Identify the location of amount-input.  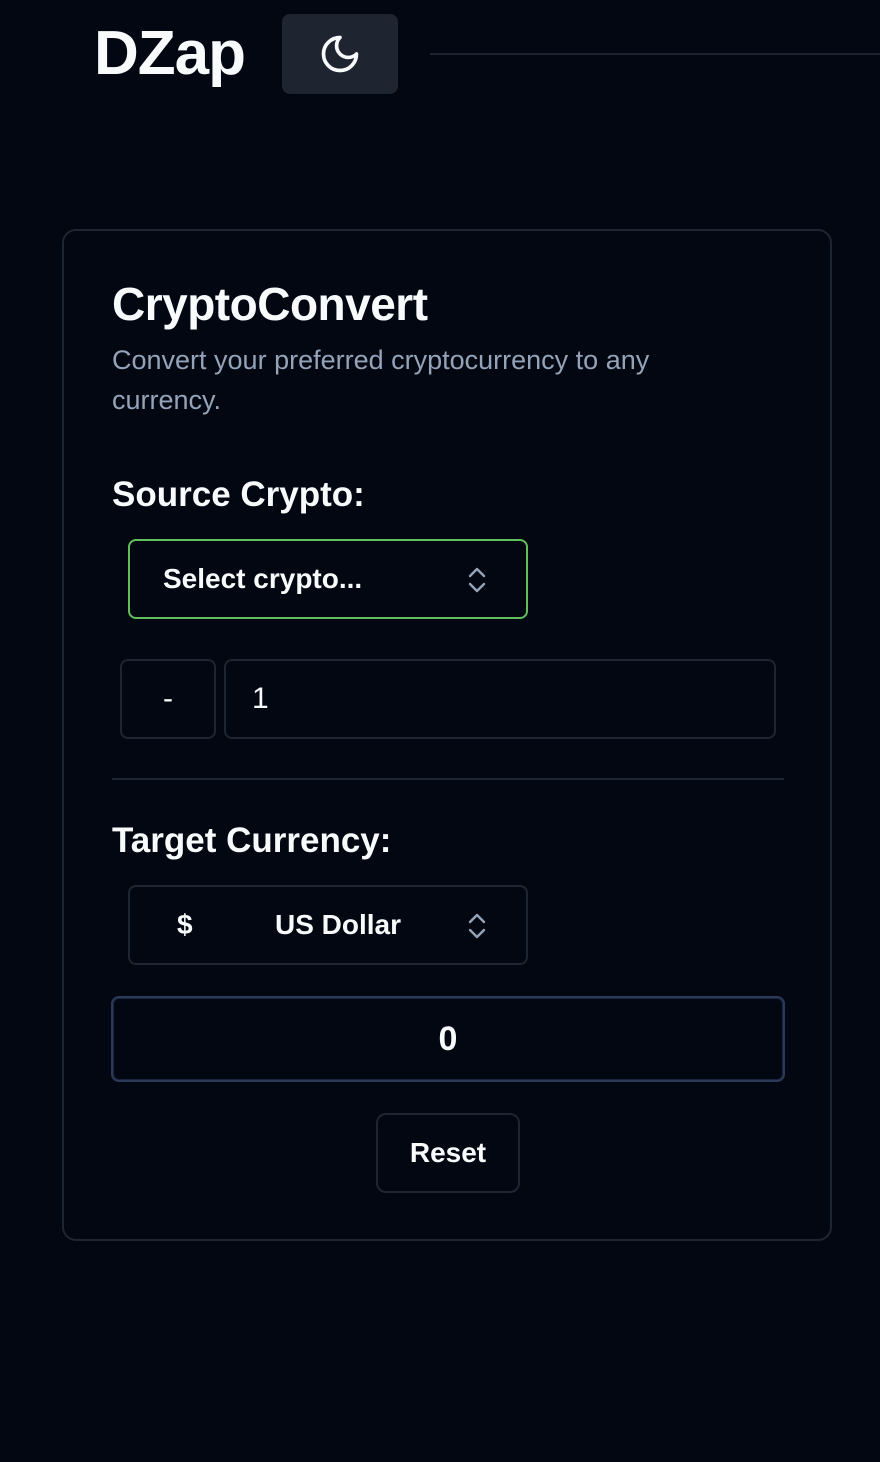
(500, 699).